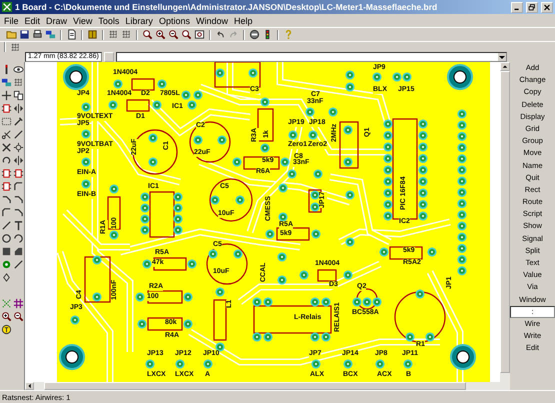 The height and width of the screenshot is (403, 555). Describe the element at coordinates (6, 225) in the screenshot. I see `wire-icon` at that location.